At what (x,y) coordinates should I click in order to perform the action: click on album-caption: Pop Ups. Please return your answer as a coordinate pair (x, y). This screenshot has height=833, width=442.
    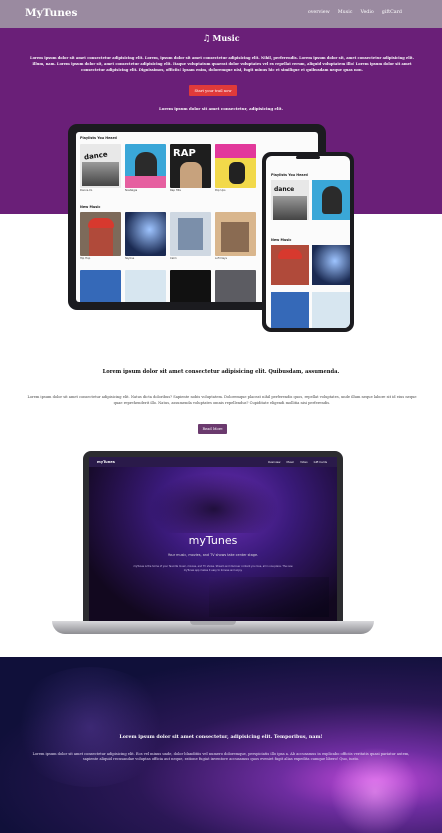
    Looking at the image, I should click on (220, 190).